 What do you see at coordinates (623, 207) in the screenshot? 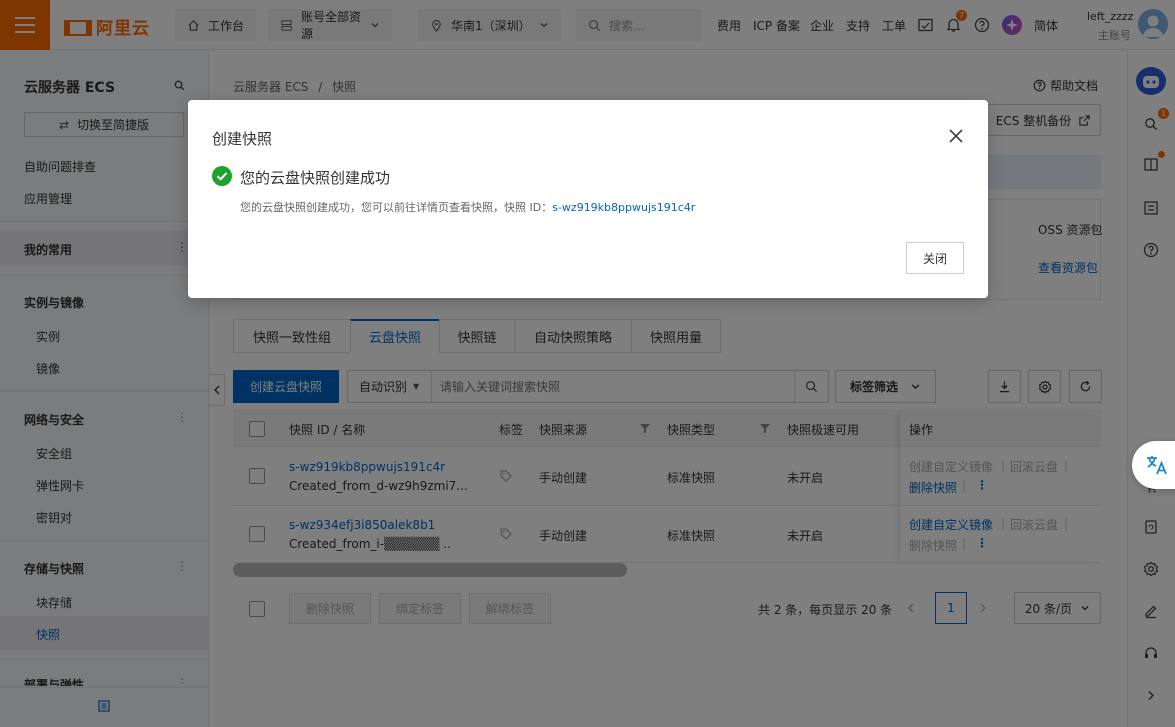
I see `snapshot-id-link: s-wz919kb8ppwujs191c4r` at bounding box center [623, 207].